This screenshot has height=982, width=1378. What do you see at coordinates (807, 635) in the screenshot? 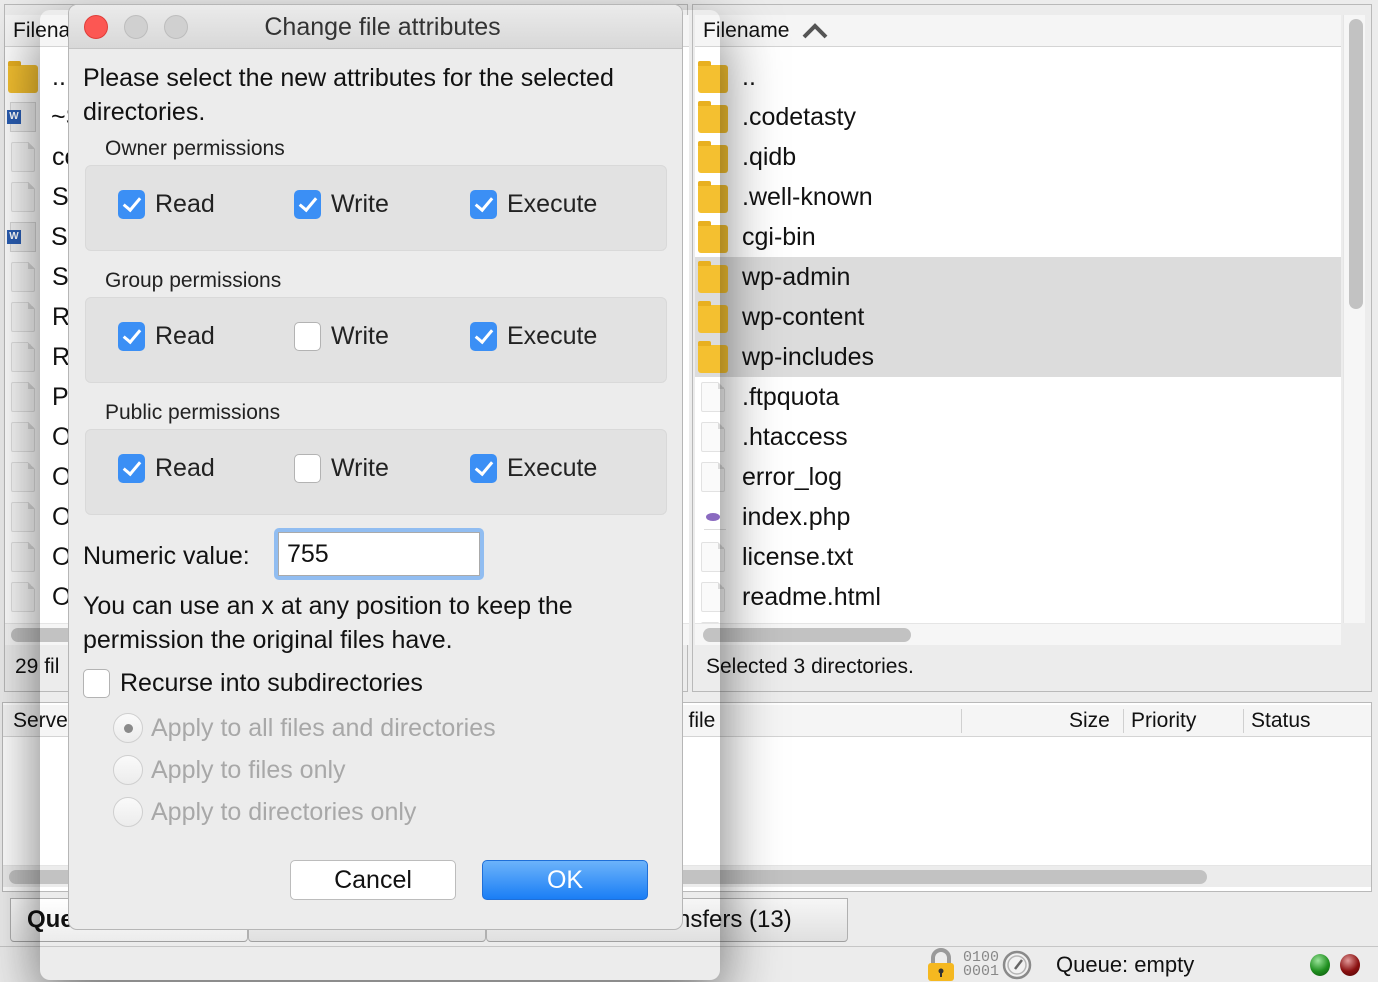
I see `remote-hscroll-thumb` at bounding box center [807, 635].